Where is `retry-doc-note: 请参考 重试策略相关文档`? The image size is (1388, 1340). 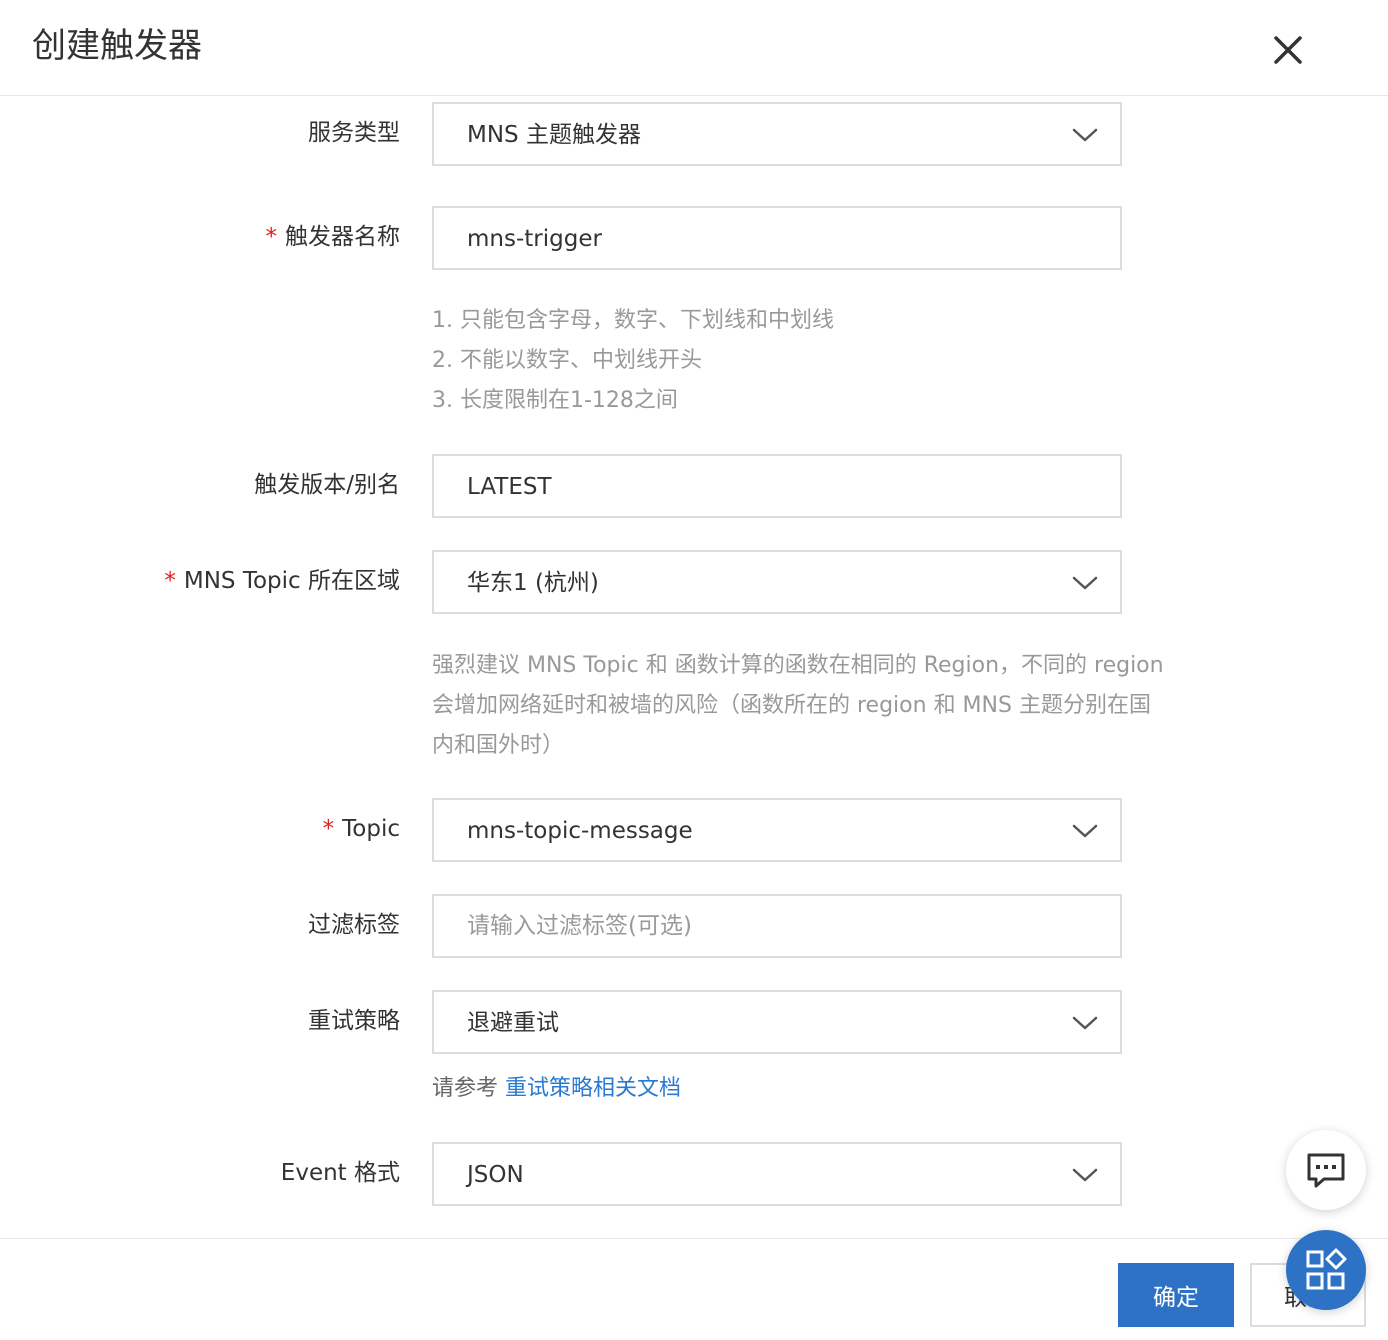
retry-doc-note: 请参考 重试策略相关文档 is located at coordinates (556, 1089).